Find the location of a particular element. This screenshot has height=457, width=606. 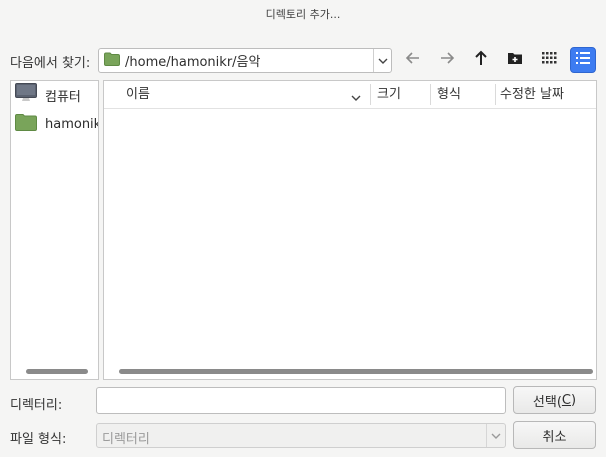

grid-view-icon is located at coordinates (549, 60).